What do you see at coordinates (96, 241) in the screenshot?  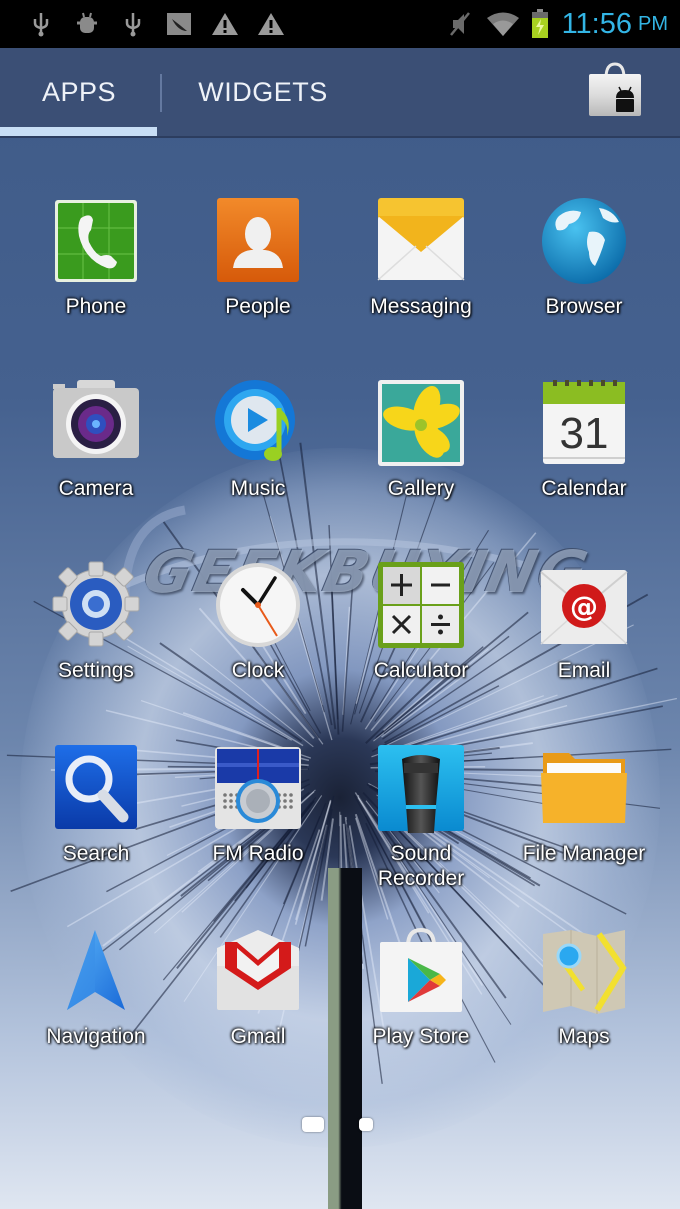 I see `phone-icon` at bounding box center [96, 241].